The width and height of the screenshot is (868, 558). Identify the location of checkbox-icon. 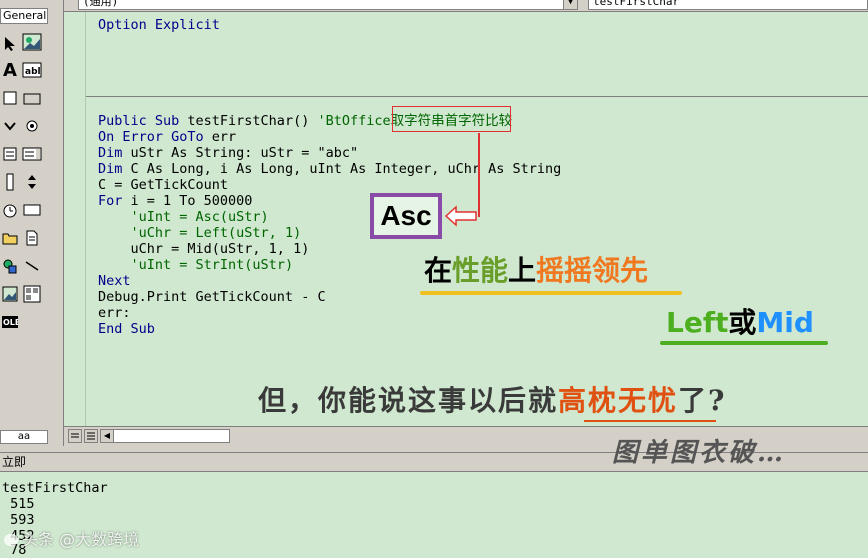
(10, 126).